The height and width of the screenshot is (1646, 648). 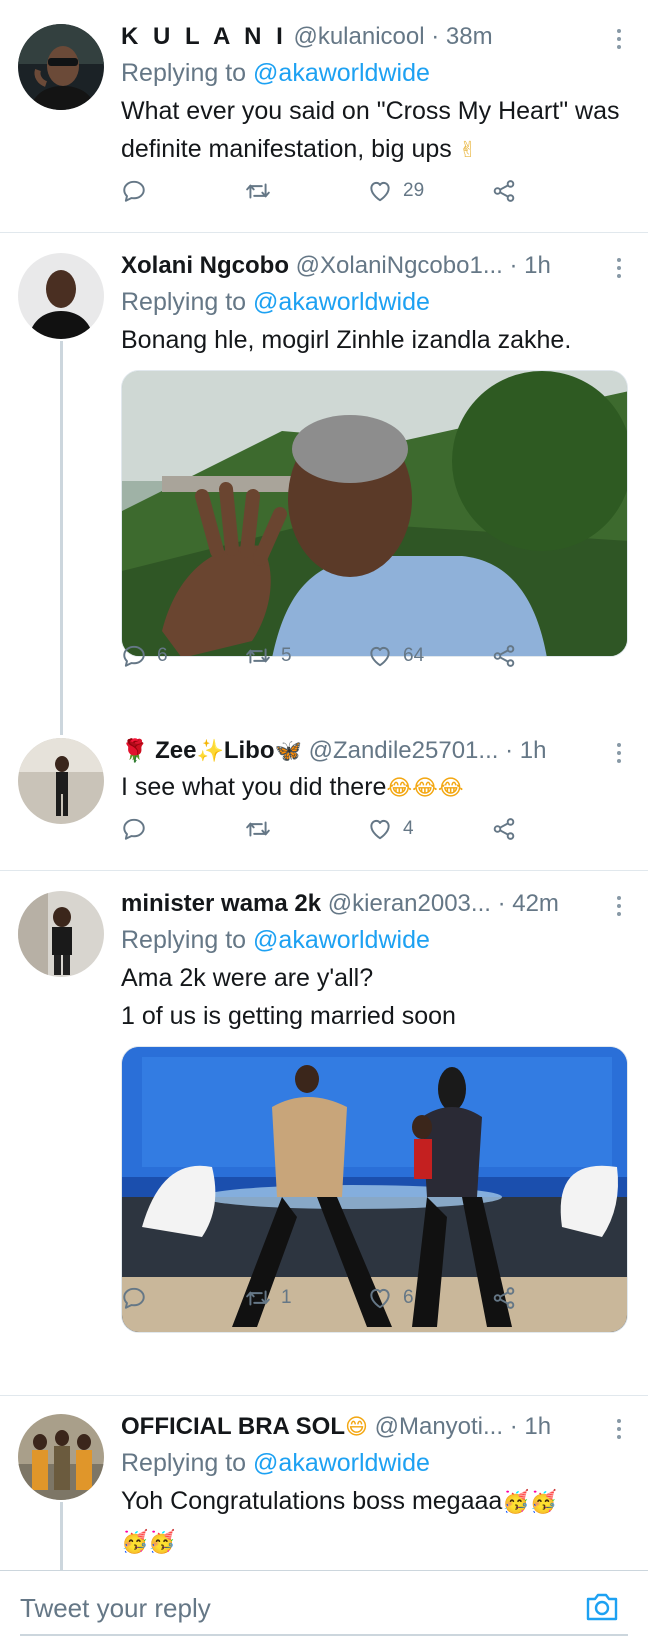 What do you see at coordinates (268, 1298) in the screenshot?
I see `retweet-button: 1` at bounding box center [268, 1298].